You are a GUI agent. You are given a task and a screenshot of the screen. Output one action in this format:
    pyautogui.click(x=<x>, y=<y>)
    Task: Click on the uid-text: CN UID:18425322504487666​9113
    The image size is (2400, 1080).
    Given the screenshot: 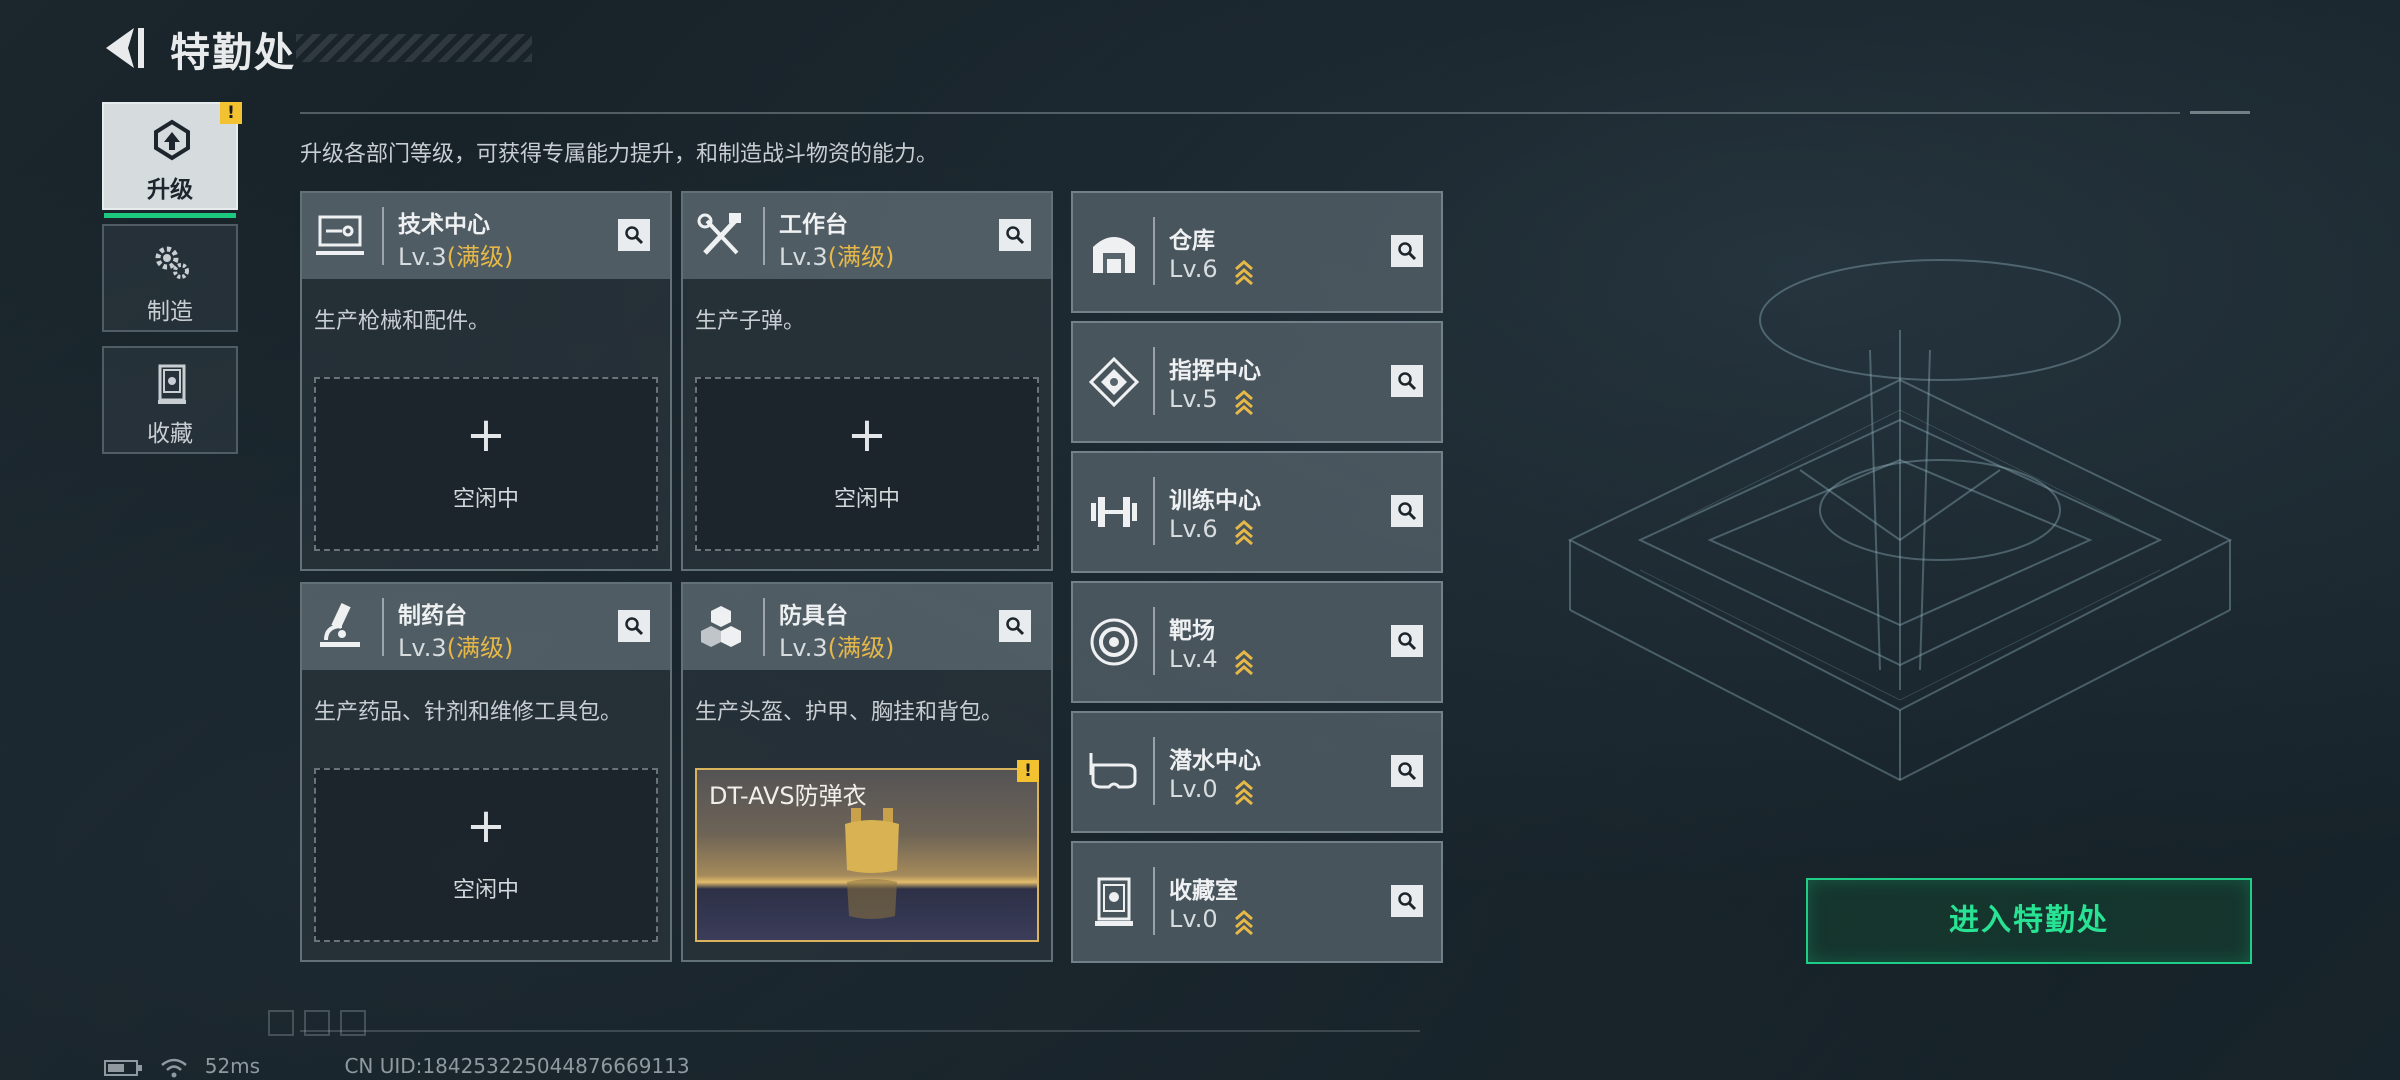 What is the action you would take?
    pyautogui.click(x=517, y=1066)
    